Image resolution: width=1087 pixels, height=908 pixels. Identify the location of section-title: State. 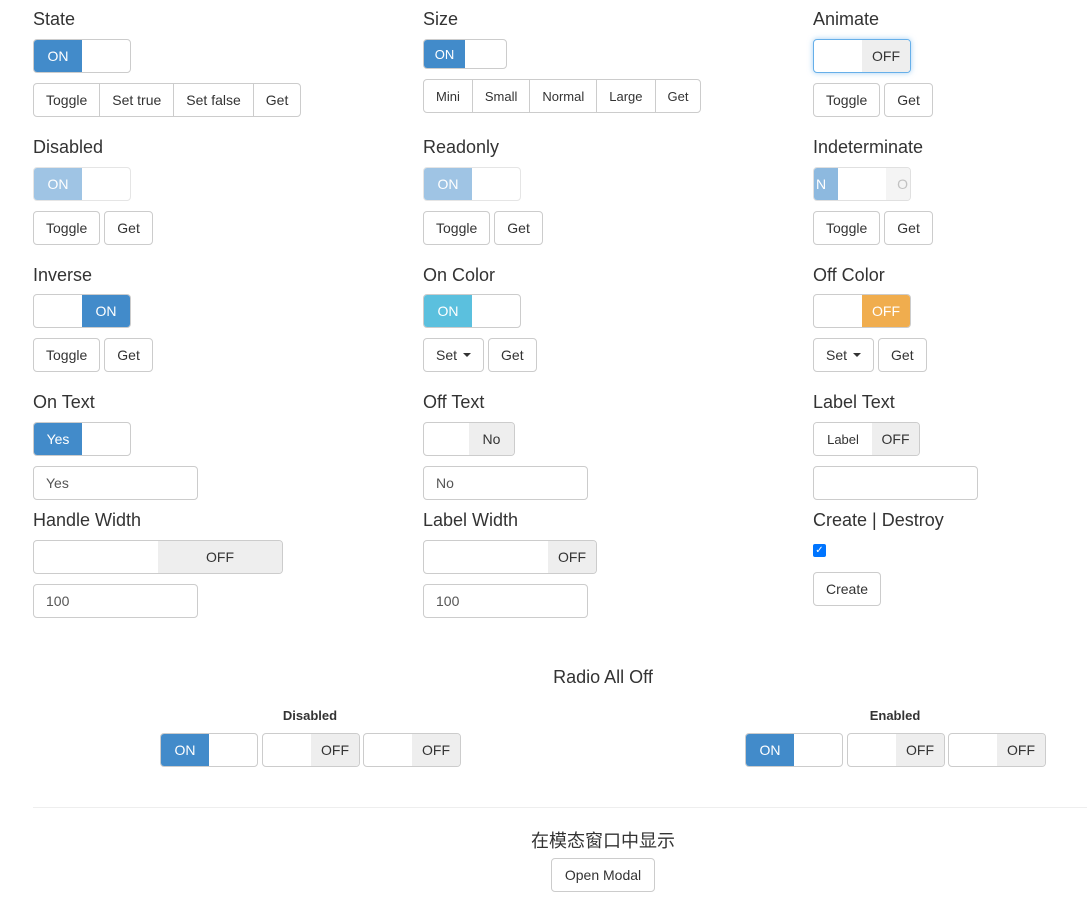
(54, 19).